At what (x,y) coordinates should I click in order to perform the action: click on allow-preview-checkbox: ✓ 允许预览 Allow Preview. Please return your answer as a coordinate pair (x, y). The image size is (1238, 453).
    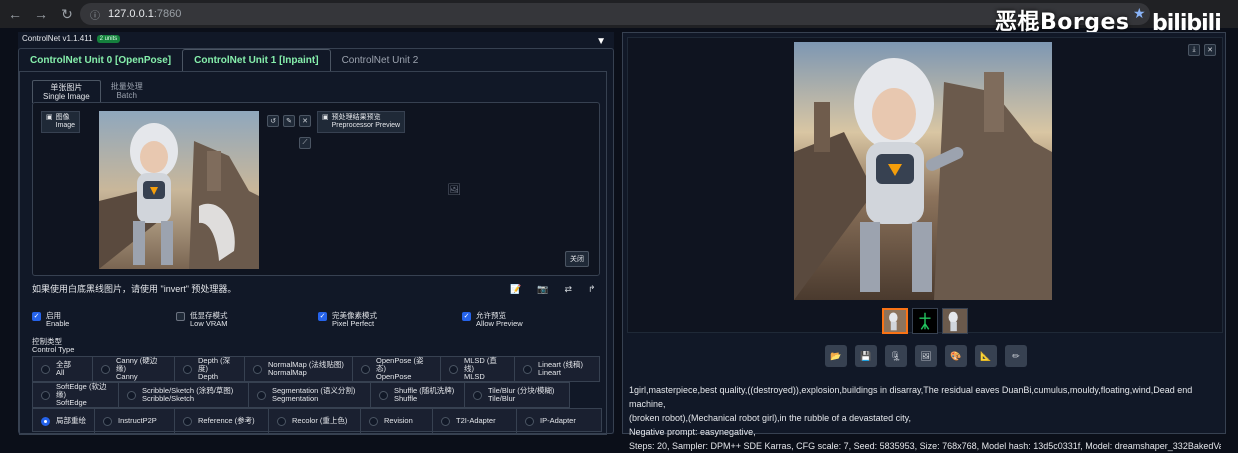
    Looking at the image, I should click on (492, 320).